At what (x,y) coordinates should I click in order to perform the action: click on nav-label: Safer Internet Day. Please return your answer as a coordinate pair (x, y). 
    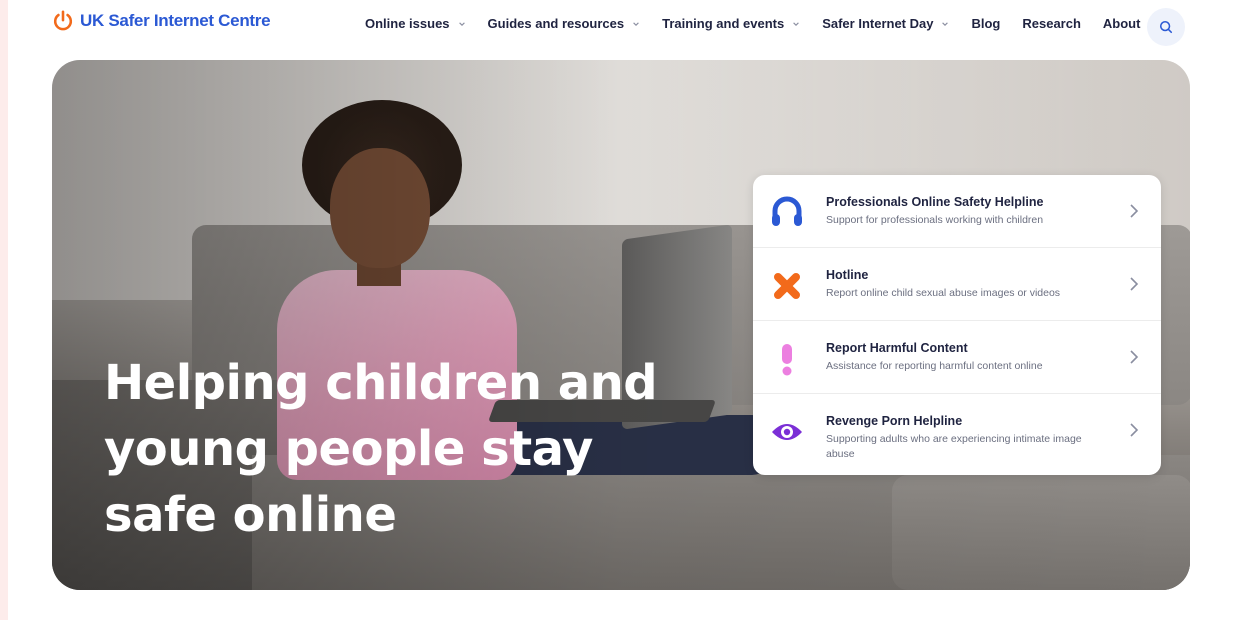
    Looking at the image, I should click on (878, 23).